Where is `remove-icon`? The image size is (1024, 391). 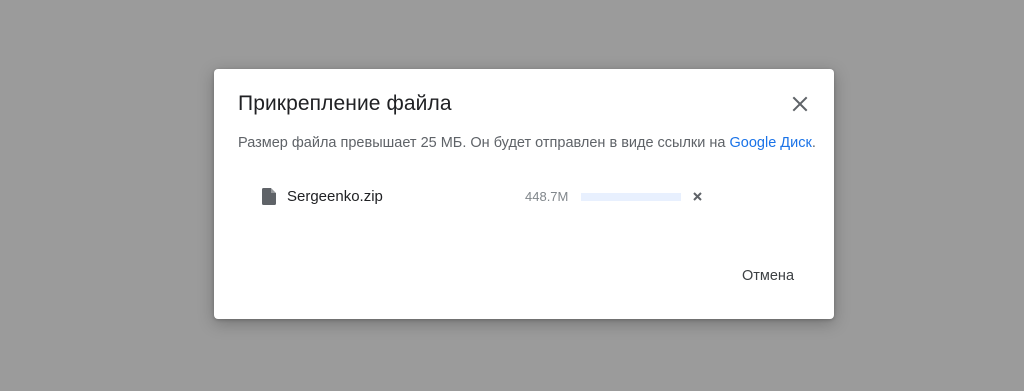 remove-icon is located at coordinates (697, 196).